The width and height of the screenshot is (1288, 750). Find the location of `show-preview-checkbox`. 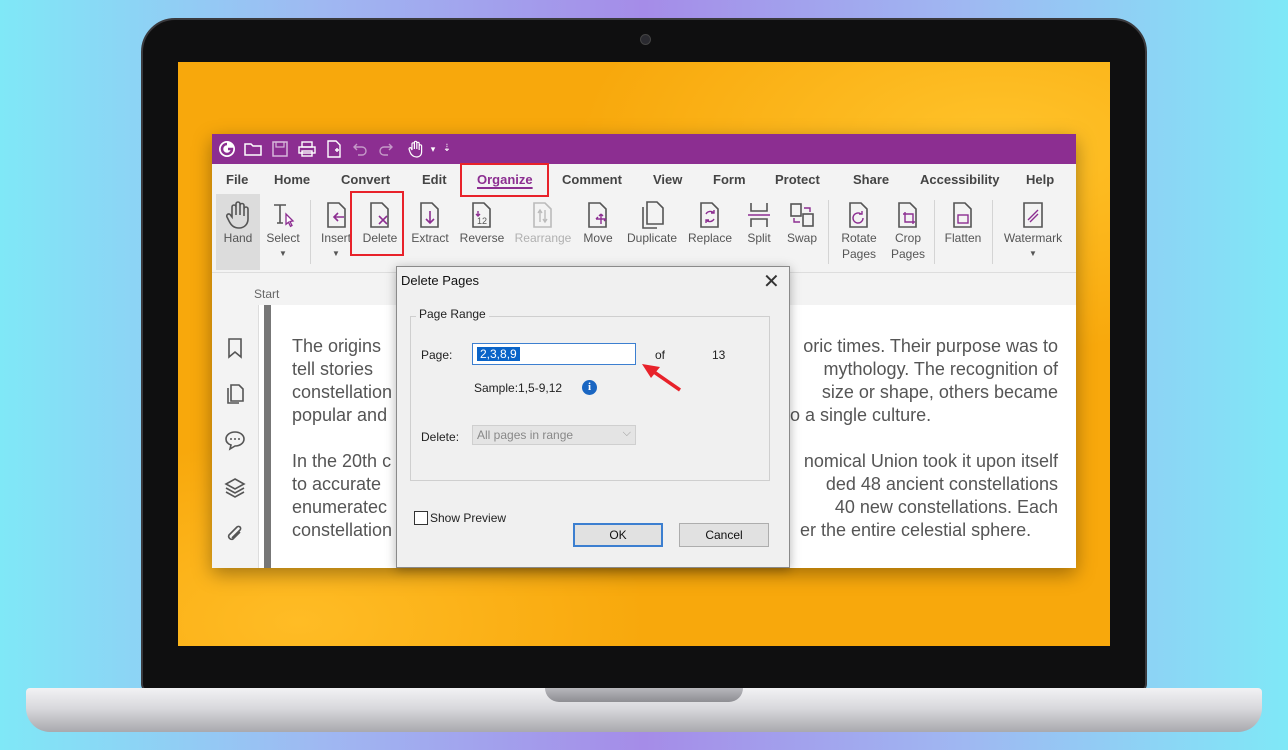

show-preview-checkbox is located at coordinates (421, 518).